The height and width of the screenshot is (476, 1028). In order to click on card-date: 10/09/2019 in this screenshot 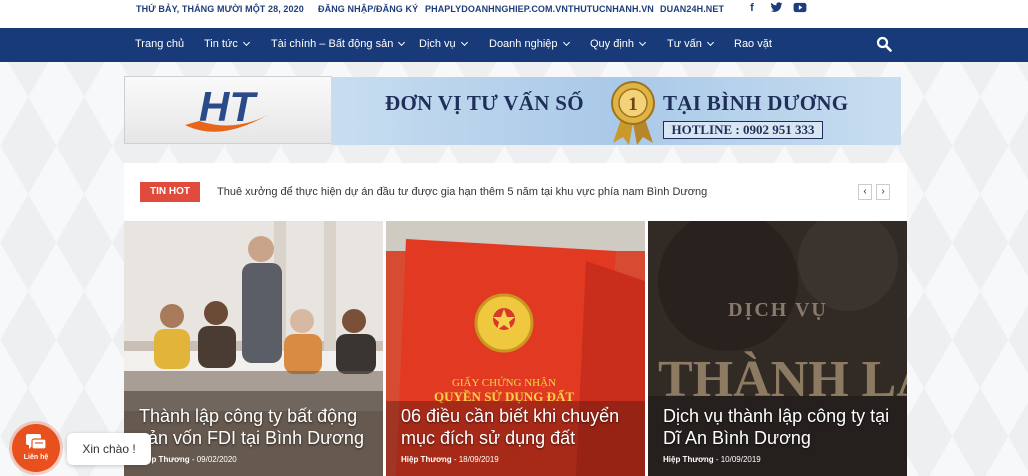, I will do `click(740, 459)`.